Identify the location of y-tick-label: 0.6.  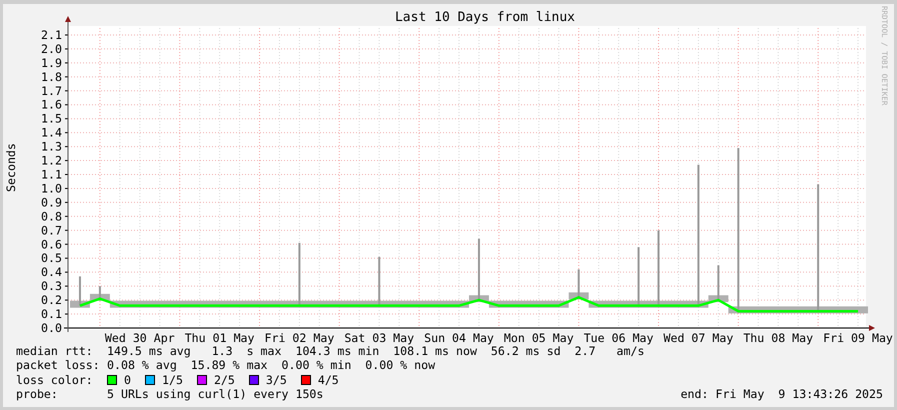
(51, 244).